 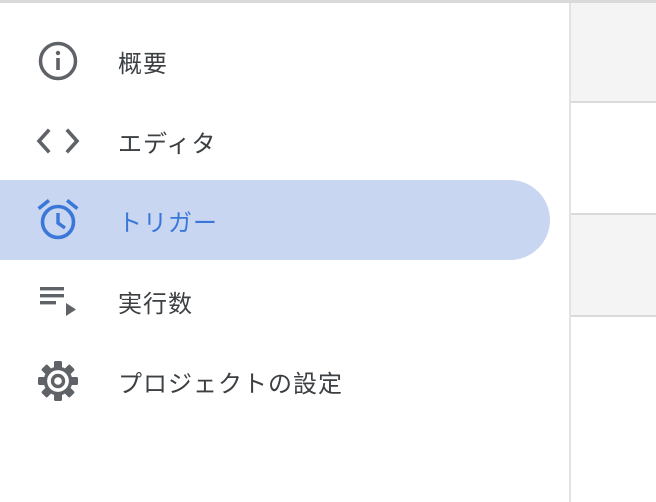 I want to click on main-content-edge, so click(x=613, y=252).